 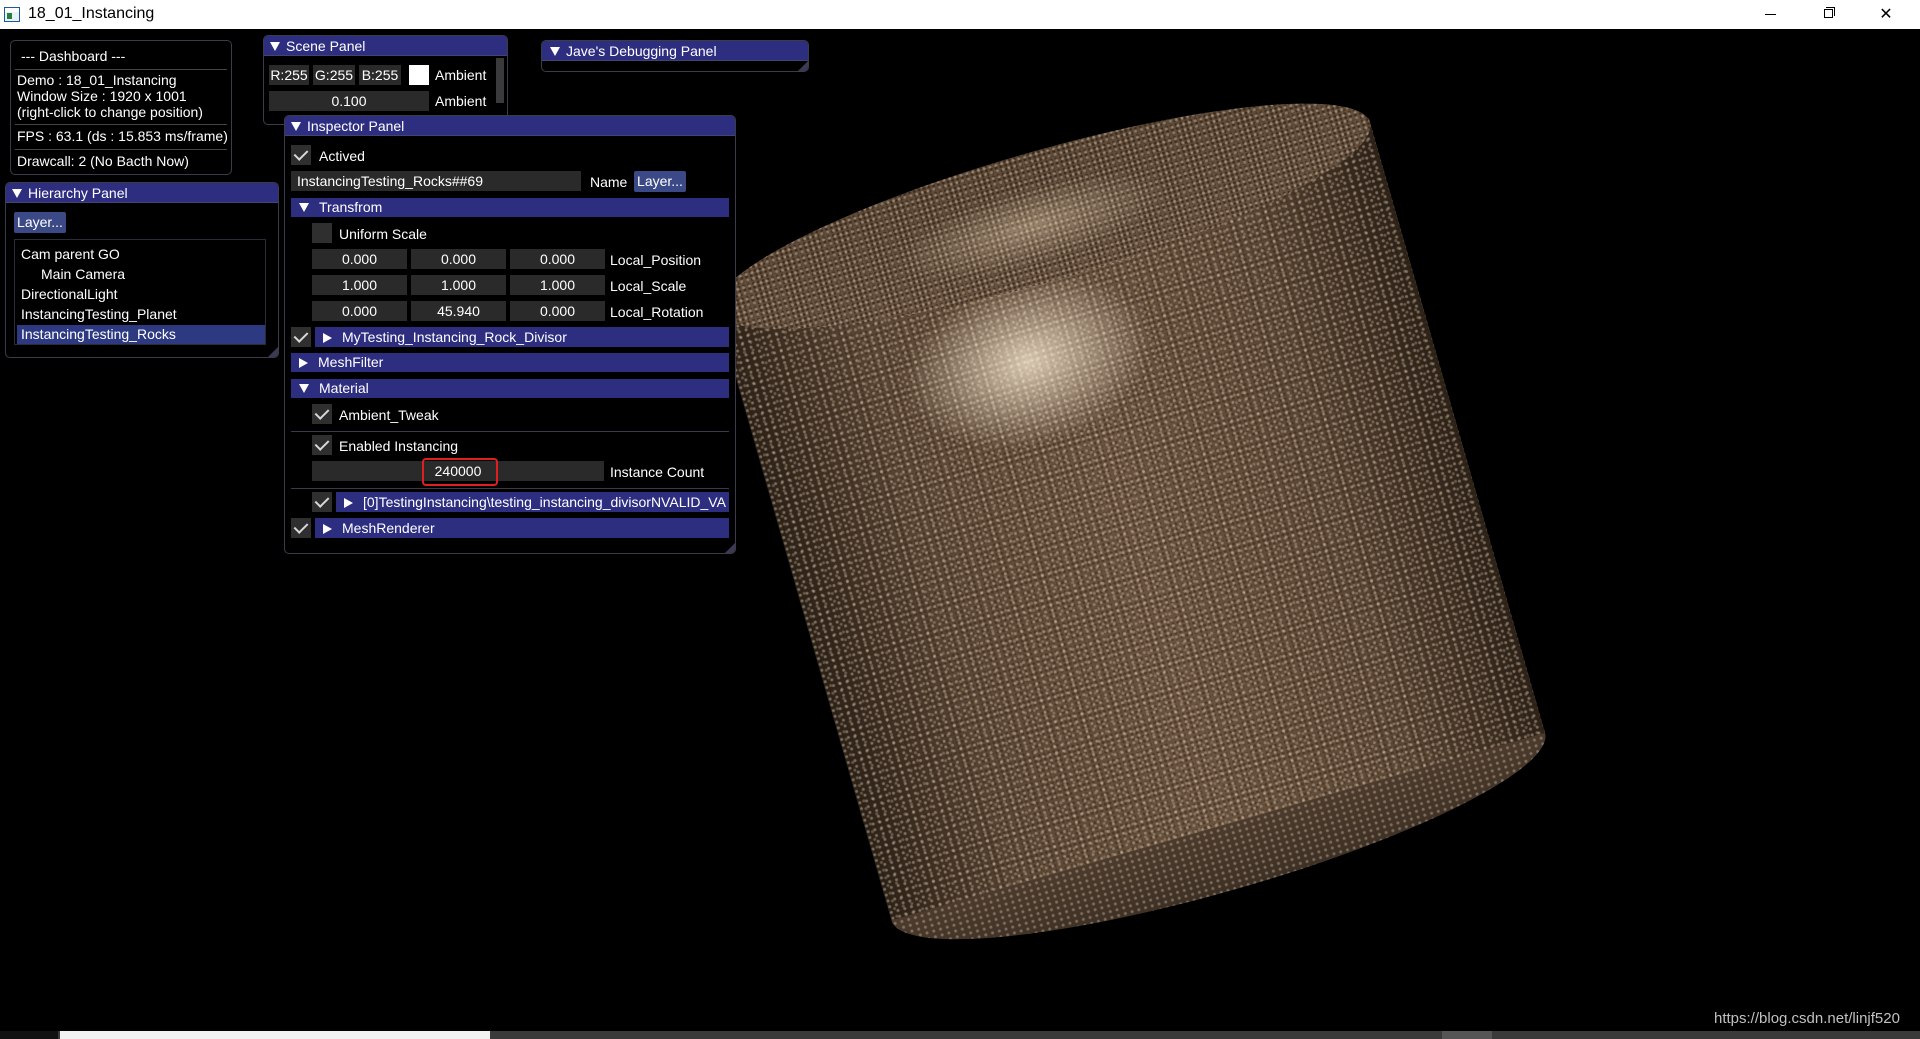 I want to click on dashboard-fps: FPS : 63.1 (ds : 15.853 ms/frame), so click(x=122, y=136).